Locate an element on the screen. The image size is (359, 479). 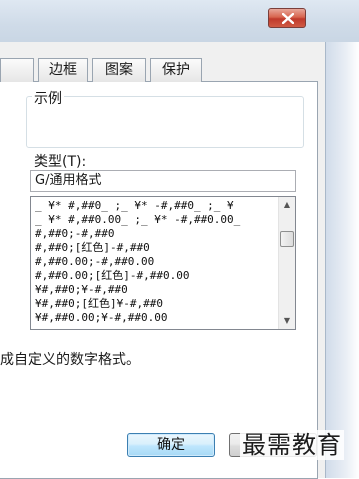
list-item: ¥#,##0.00;¥-#,##0.00 is located at coordinates (101, 318).